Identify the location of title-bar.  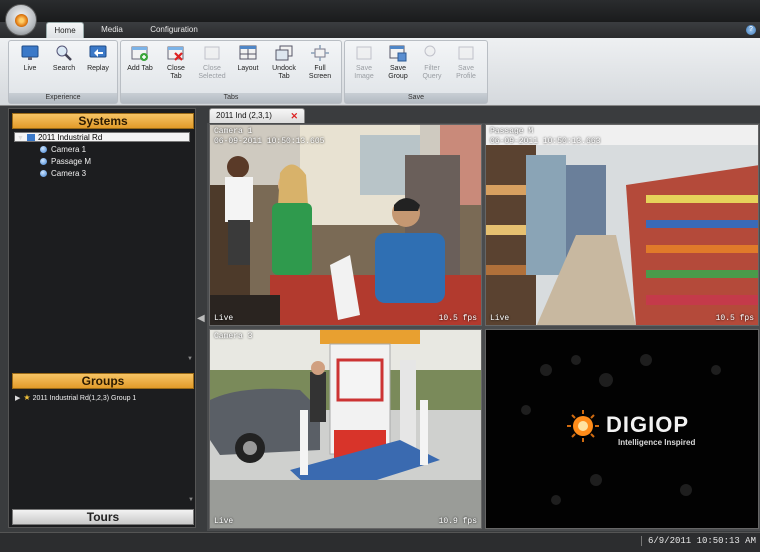
(380, 11).